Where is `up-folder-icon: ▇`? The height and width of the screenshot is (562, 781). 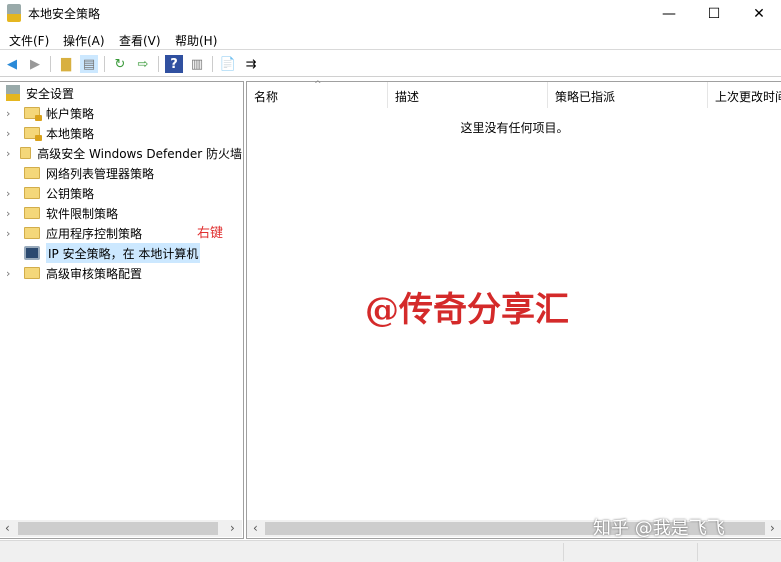 up-folder-icon: ▇ is located at coordinates (66, 64).